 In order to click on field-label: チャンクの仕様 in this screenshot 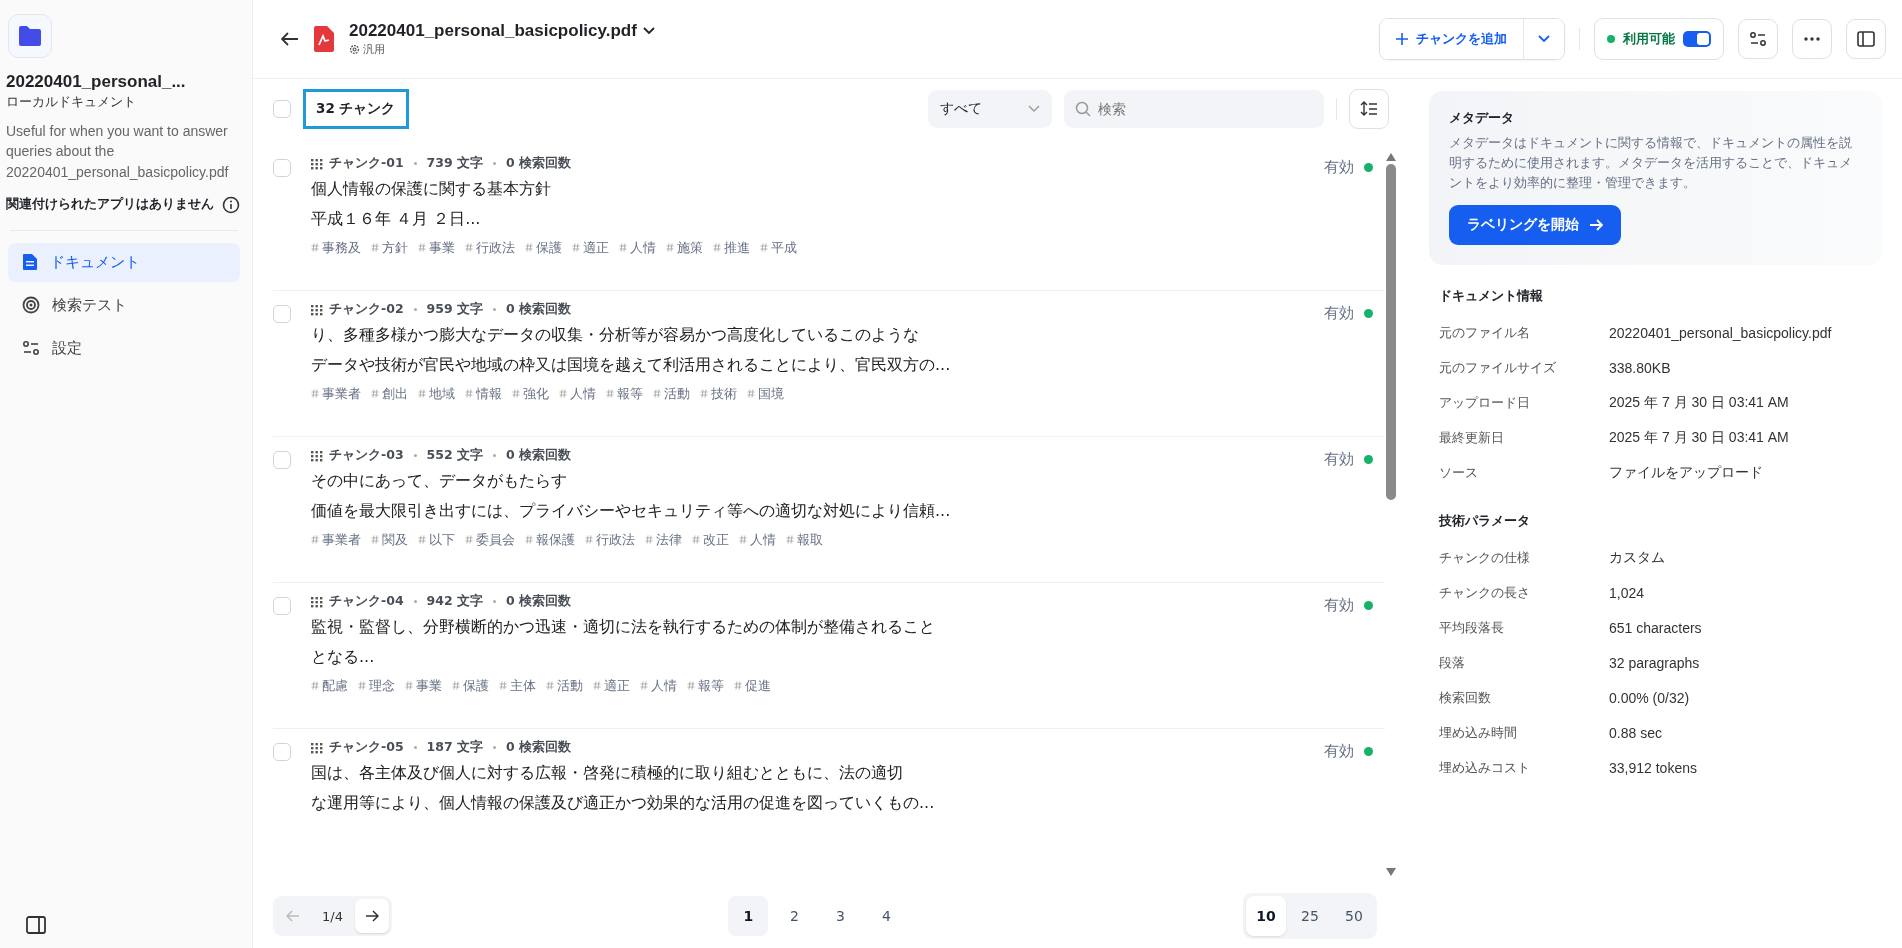, I will do `click(1485, 557)`.